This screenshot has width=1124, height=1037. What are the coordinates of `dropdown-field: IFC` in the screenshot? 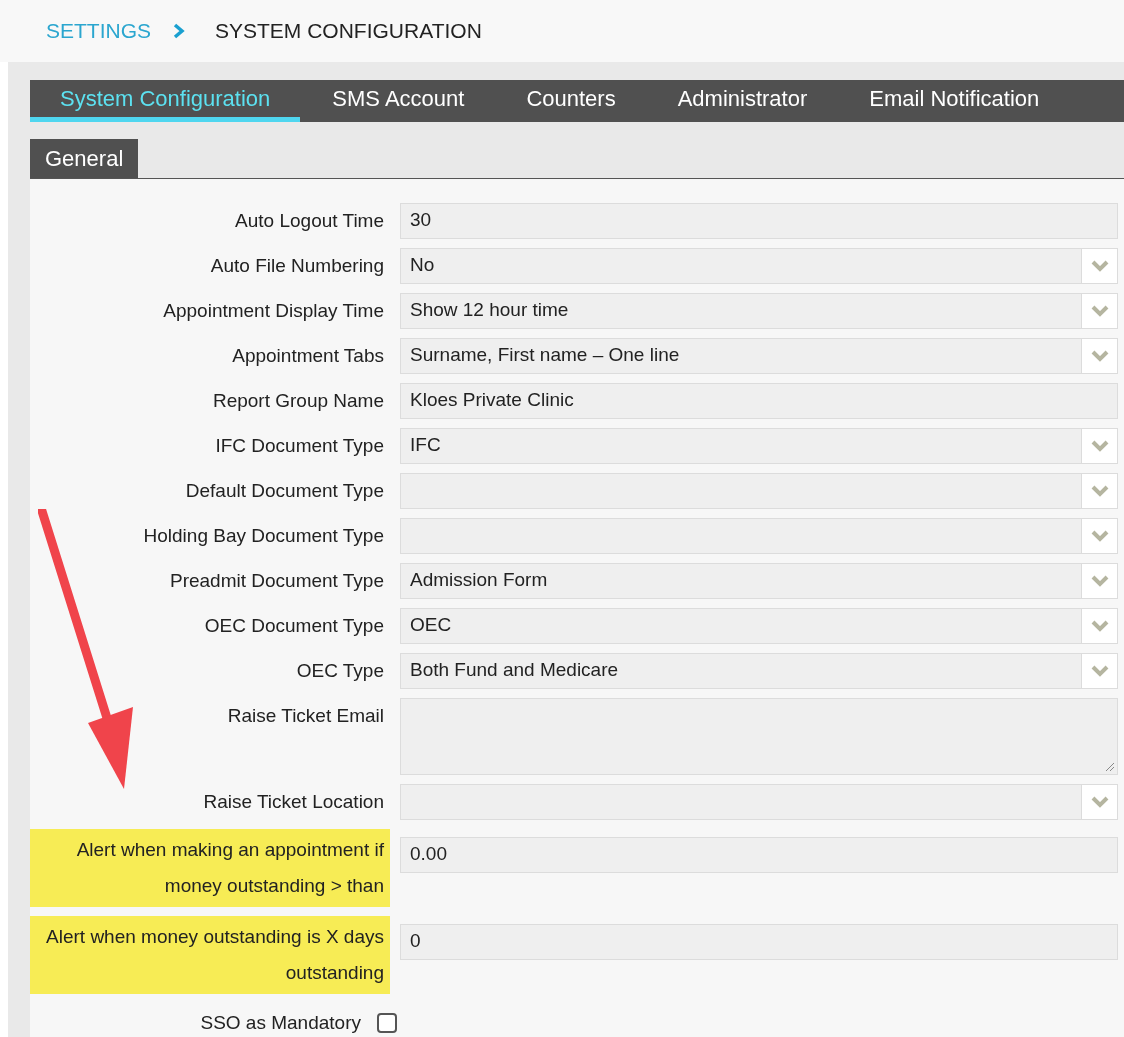 It's located at (759, 445).